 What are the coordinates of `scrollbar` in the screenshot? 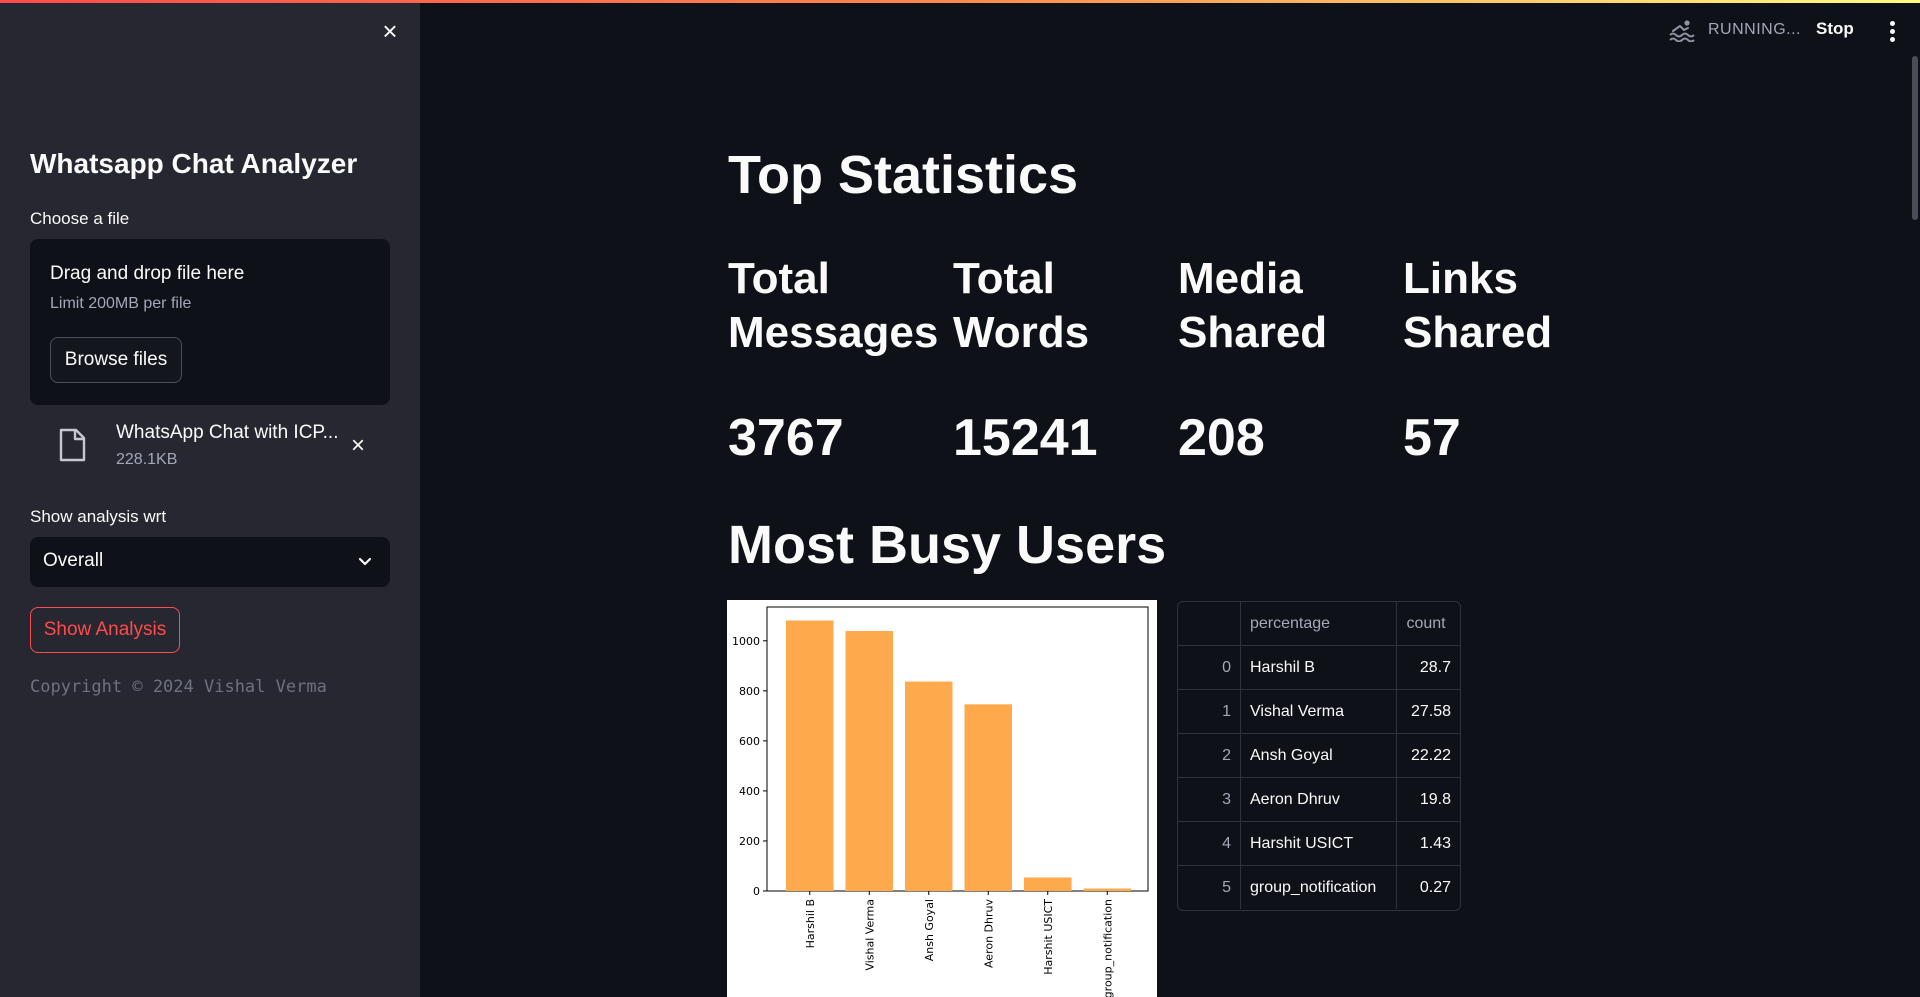 It's located at (1915, 138).